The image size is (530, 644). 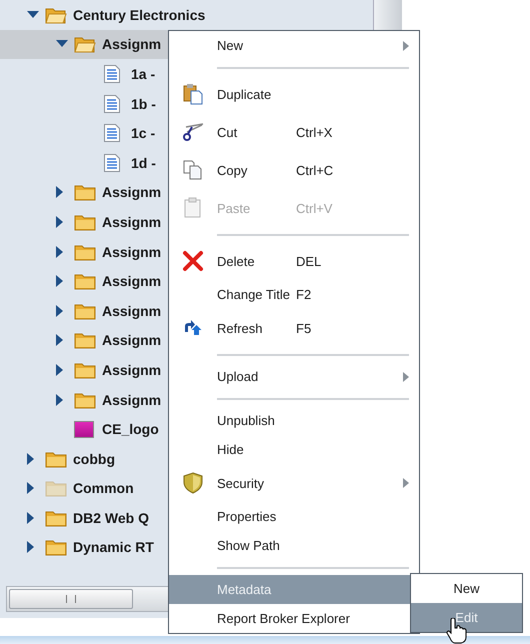 What do you see at coordinates (294, 545) in the screenshot?
I see `menu-item: Show Path` at bounding box center [294, 545].